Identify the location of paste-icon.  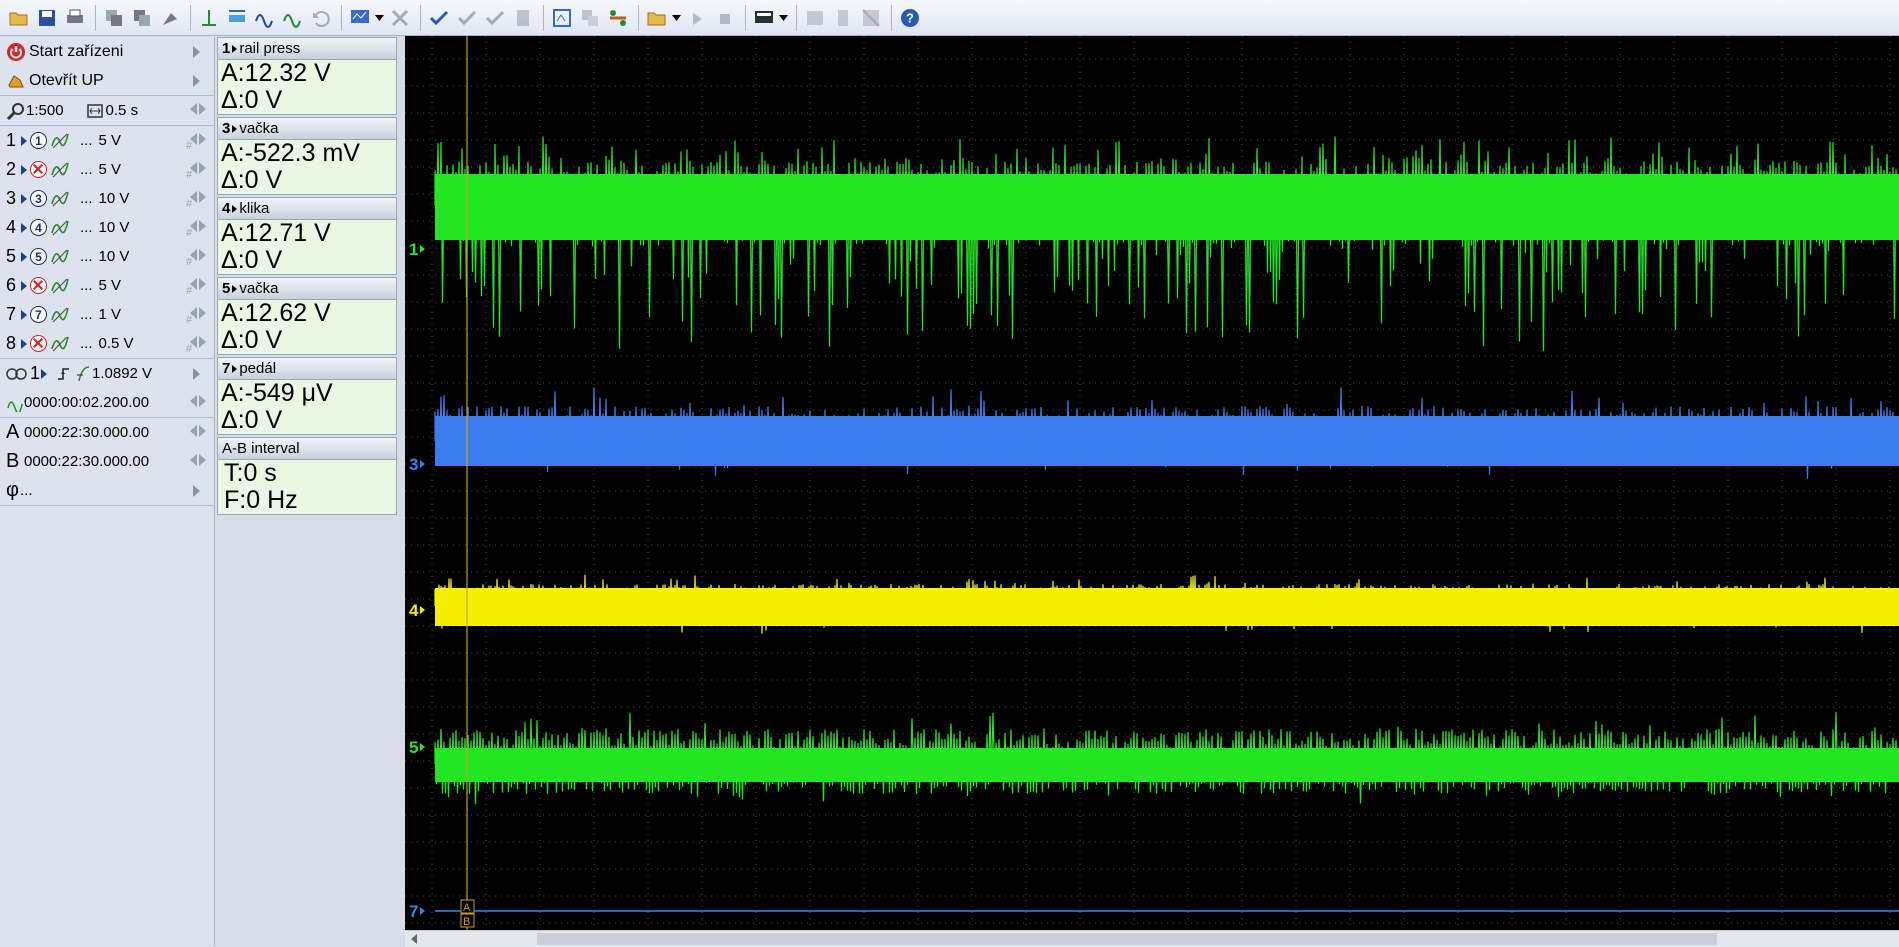
(142, 18).